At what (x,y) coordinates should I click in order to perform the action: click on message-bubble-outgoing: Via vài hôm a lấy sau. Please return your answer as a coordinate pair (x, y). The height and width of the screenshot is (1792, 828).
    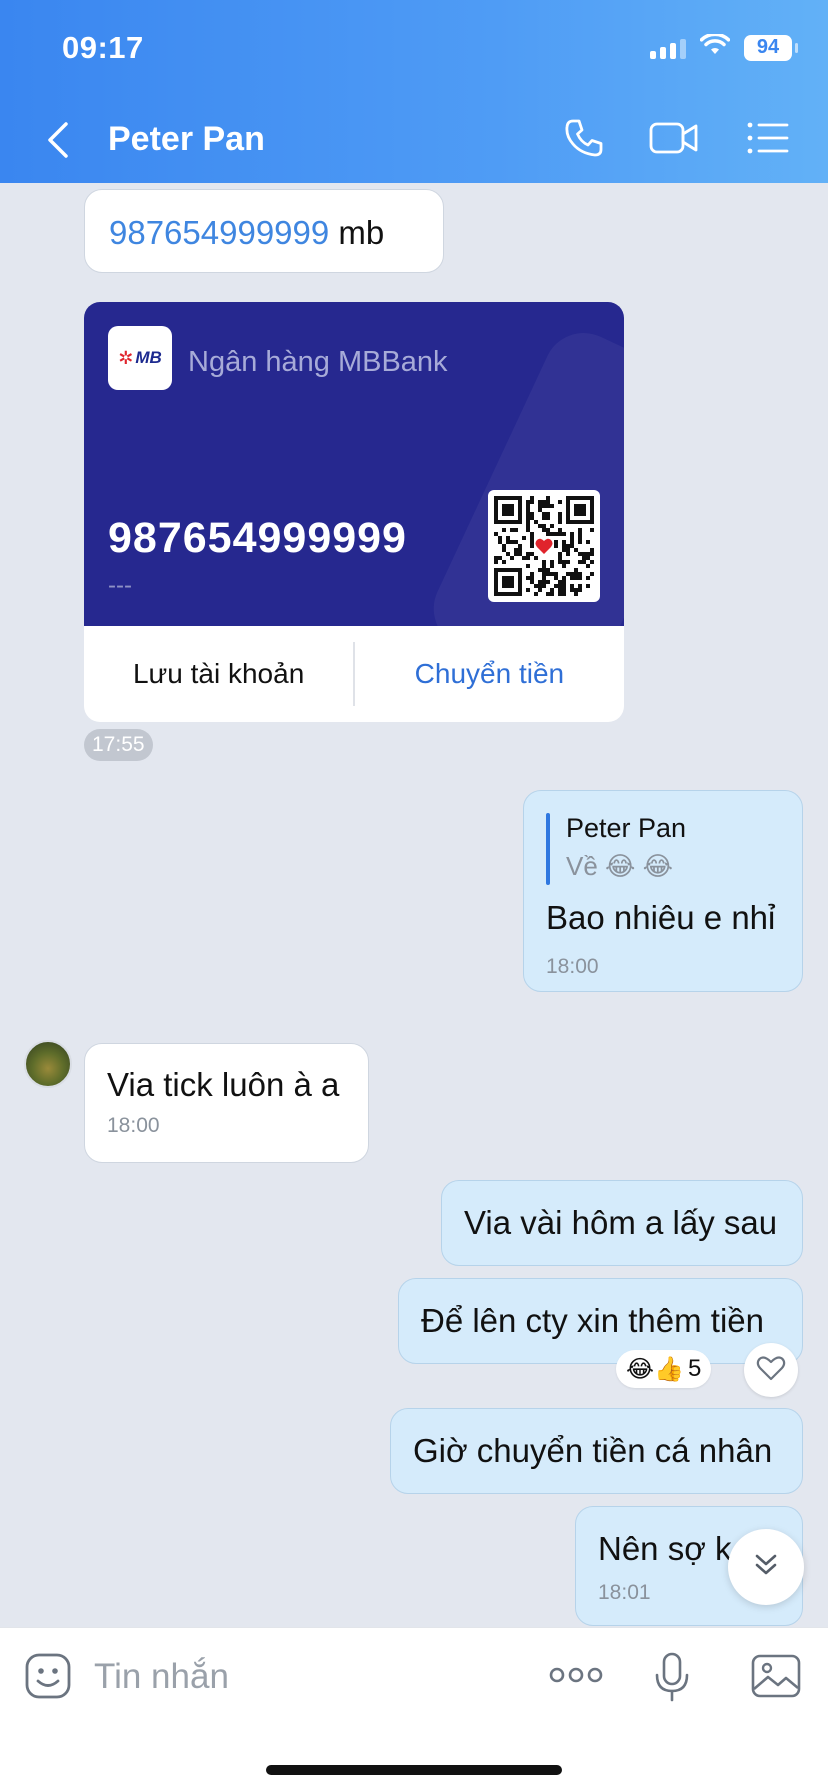
    Looking at the image, I should click on (622, 1223).